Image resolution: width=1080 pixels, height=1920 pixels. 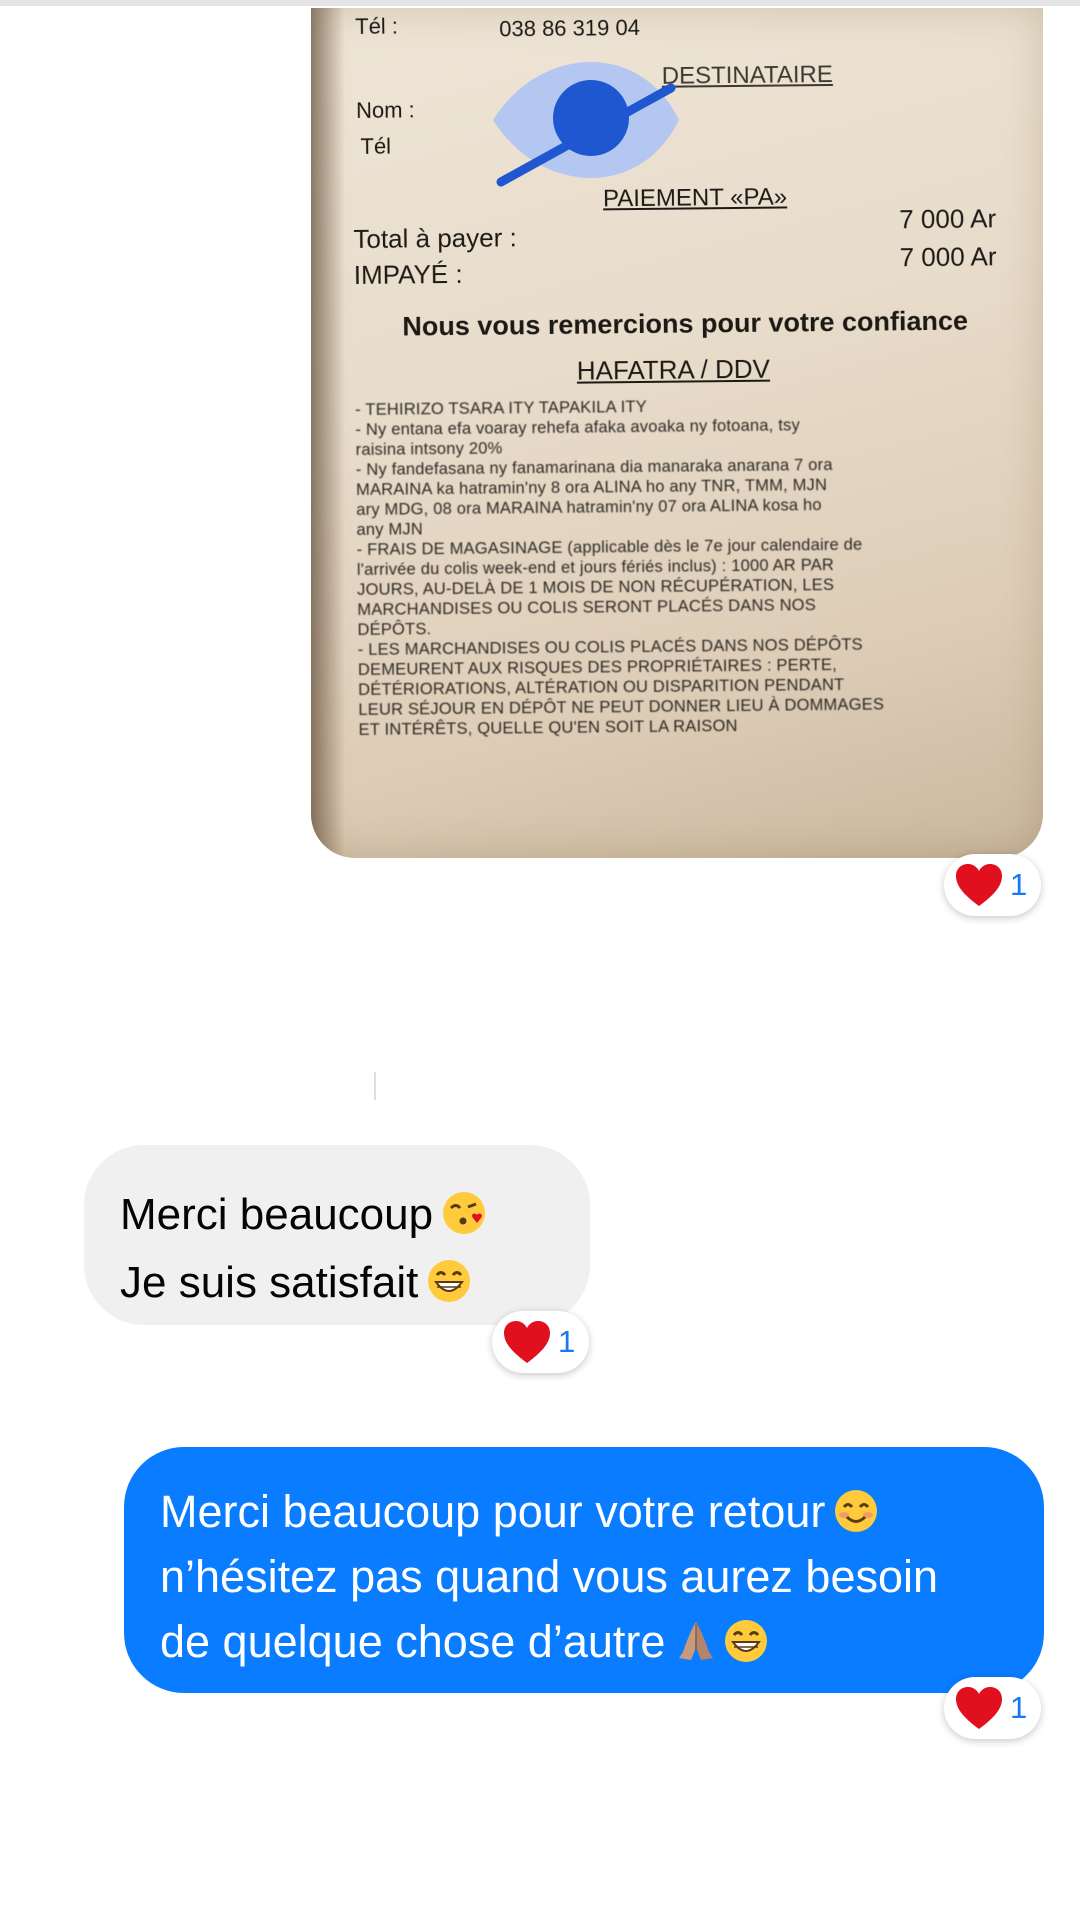 I want to click on eye-slash-icon, so click(x=581, y=118).